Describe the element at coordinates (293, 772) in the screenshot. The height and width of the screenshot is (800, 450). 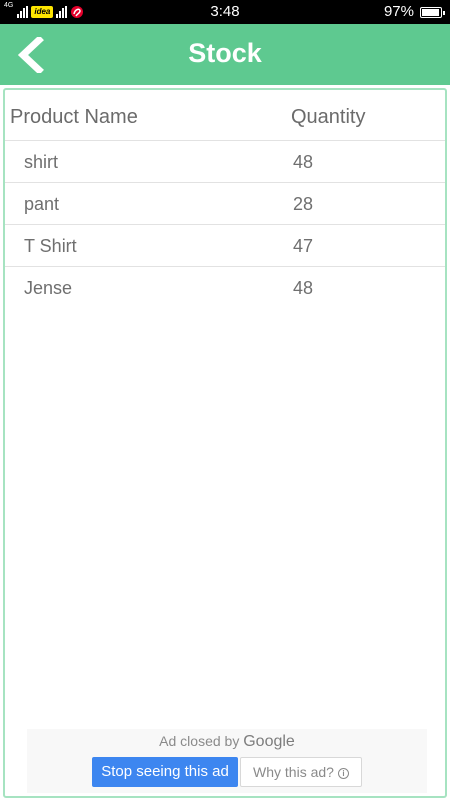
I see `why-this-ad-label: Why this ad?` at that location.